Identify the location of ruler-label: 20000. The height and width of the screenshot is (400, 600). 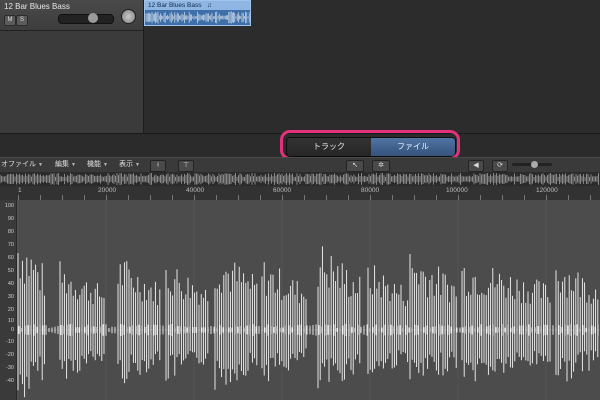
(107, 190).